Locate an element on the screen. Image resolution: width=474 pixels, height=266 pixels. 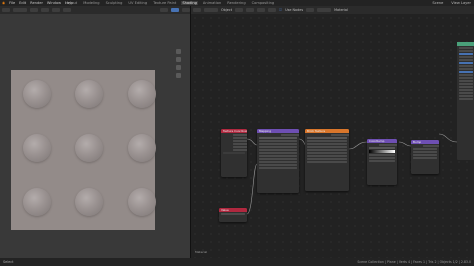
menu-window: Window is located at coordinates (54, 3).